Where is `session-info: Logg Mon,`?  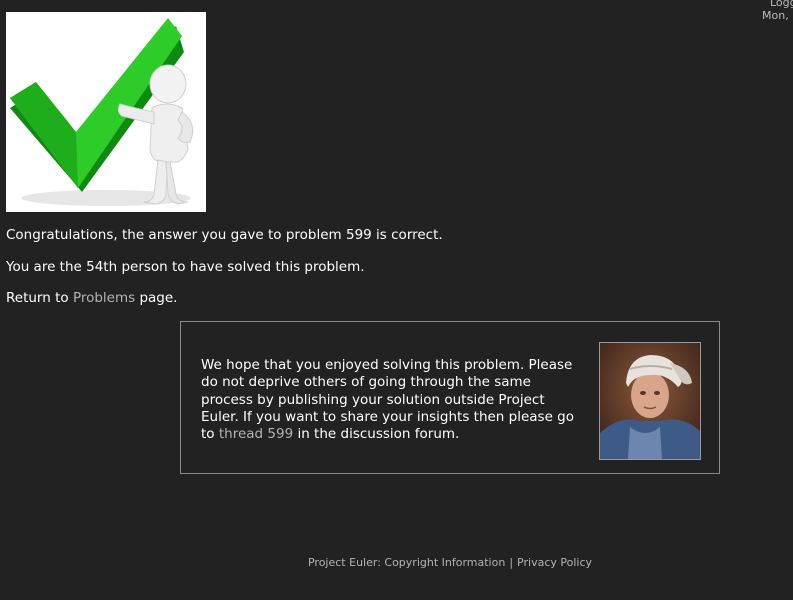 session-info: Logg Mon, is located at coordinates (777, 11).